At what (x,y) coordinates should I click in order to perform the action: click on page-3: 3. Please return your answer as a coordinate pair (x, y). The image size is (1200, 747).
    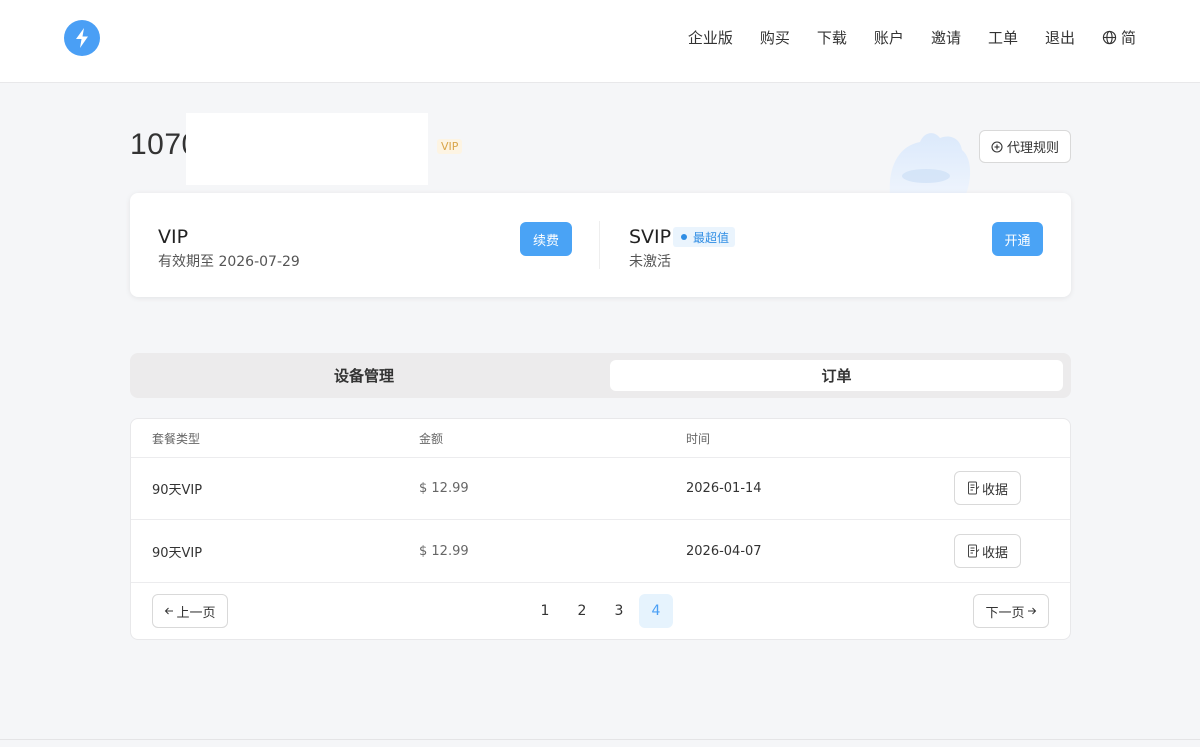
    Looking at the image, I should click on (619, 611).